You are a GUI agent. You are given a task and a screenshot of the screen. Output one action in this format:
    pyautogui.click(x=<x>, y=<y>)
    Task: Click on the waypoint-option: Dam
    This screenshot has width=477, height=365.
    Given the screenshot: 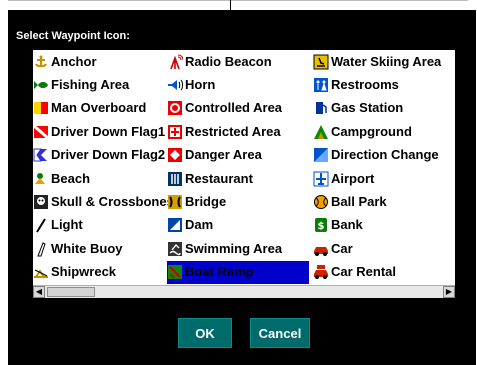 What is the action you would take?
    pyautogui.click(x=238, y=225)
    